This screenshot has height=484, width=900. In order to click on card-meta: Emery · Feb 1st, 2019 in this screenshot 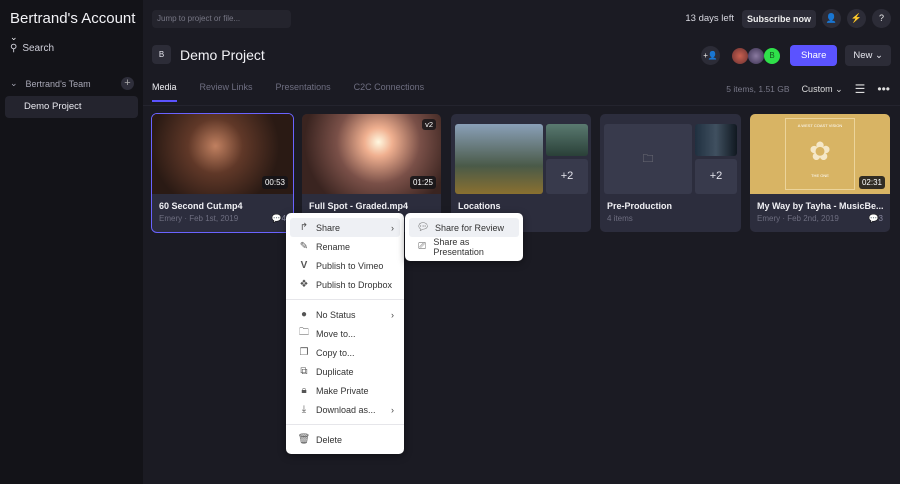, I will do `click(199, 218)`.